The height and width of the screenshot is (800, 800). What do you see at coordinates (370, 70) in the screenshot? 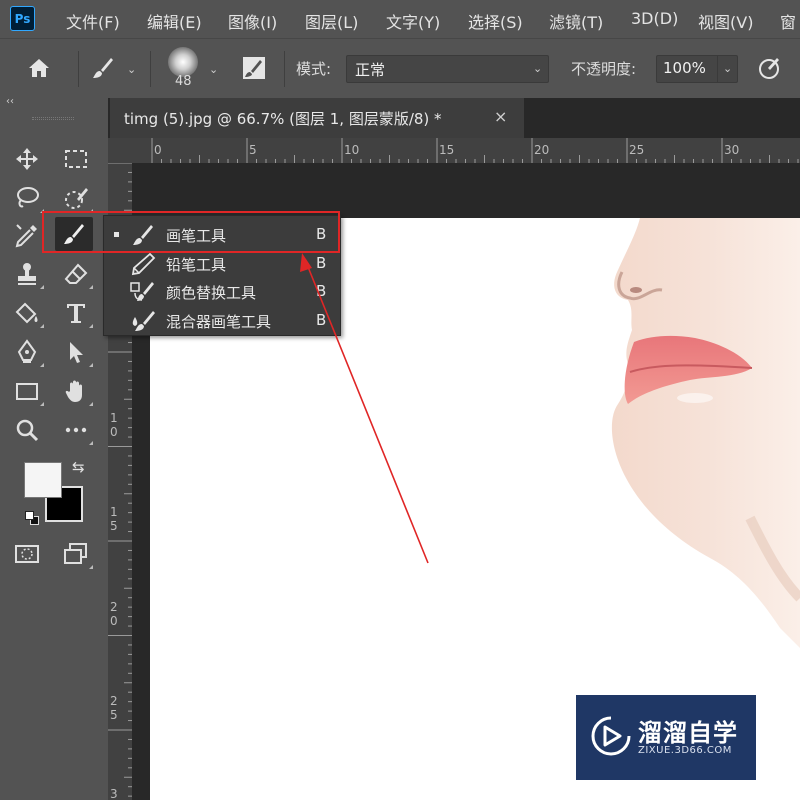
I see `mode-value: 正常` at bounding box center [370, 70].